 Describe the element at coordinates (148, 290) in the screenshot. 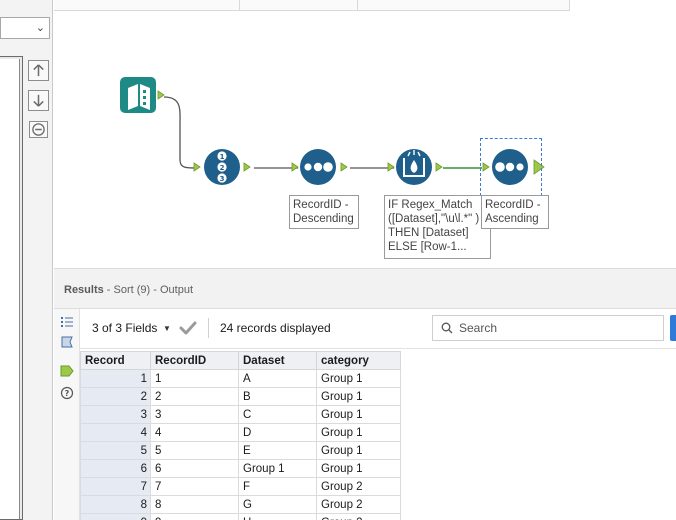

I see `results-title-suffix: - Sort (9) - Output` at that location.